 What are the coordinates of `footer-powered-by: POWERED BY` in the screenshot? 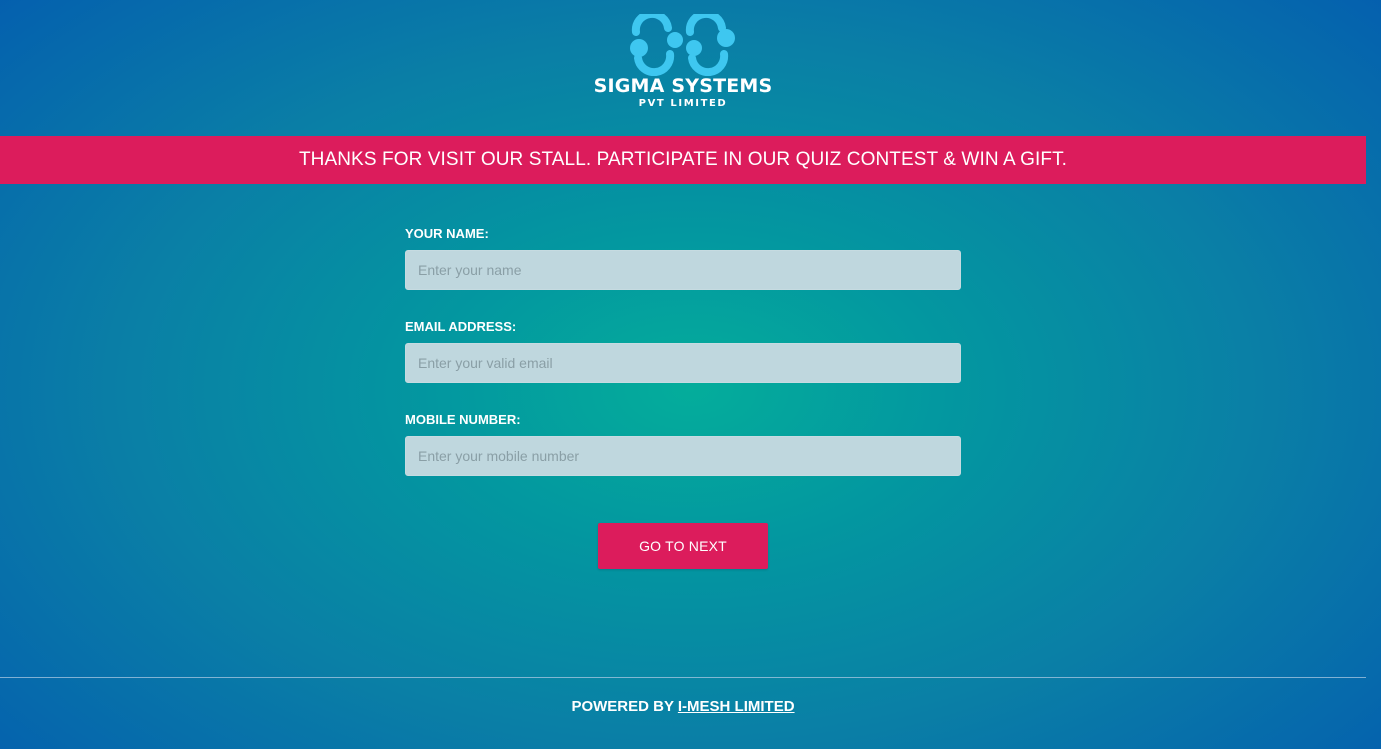 It's located at (622, 706).